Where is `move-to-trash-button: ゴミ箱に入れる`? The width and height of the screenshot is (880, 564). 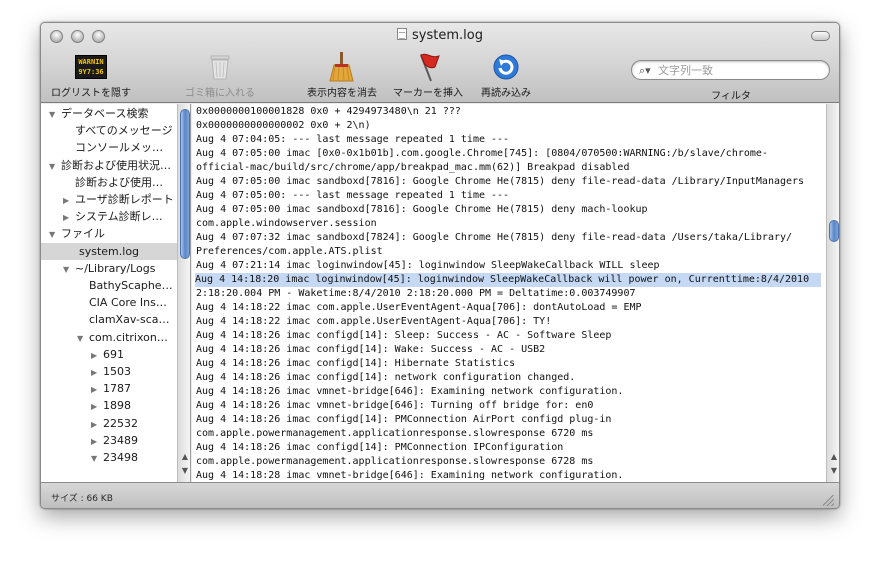
move-to-trash-button: ゴミ箱に入れる is located at coordinates (220, 77).